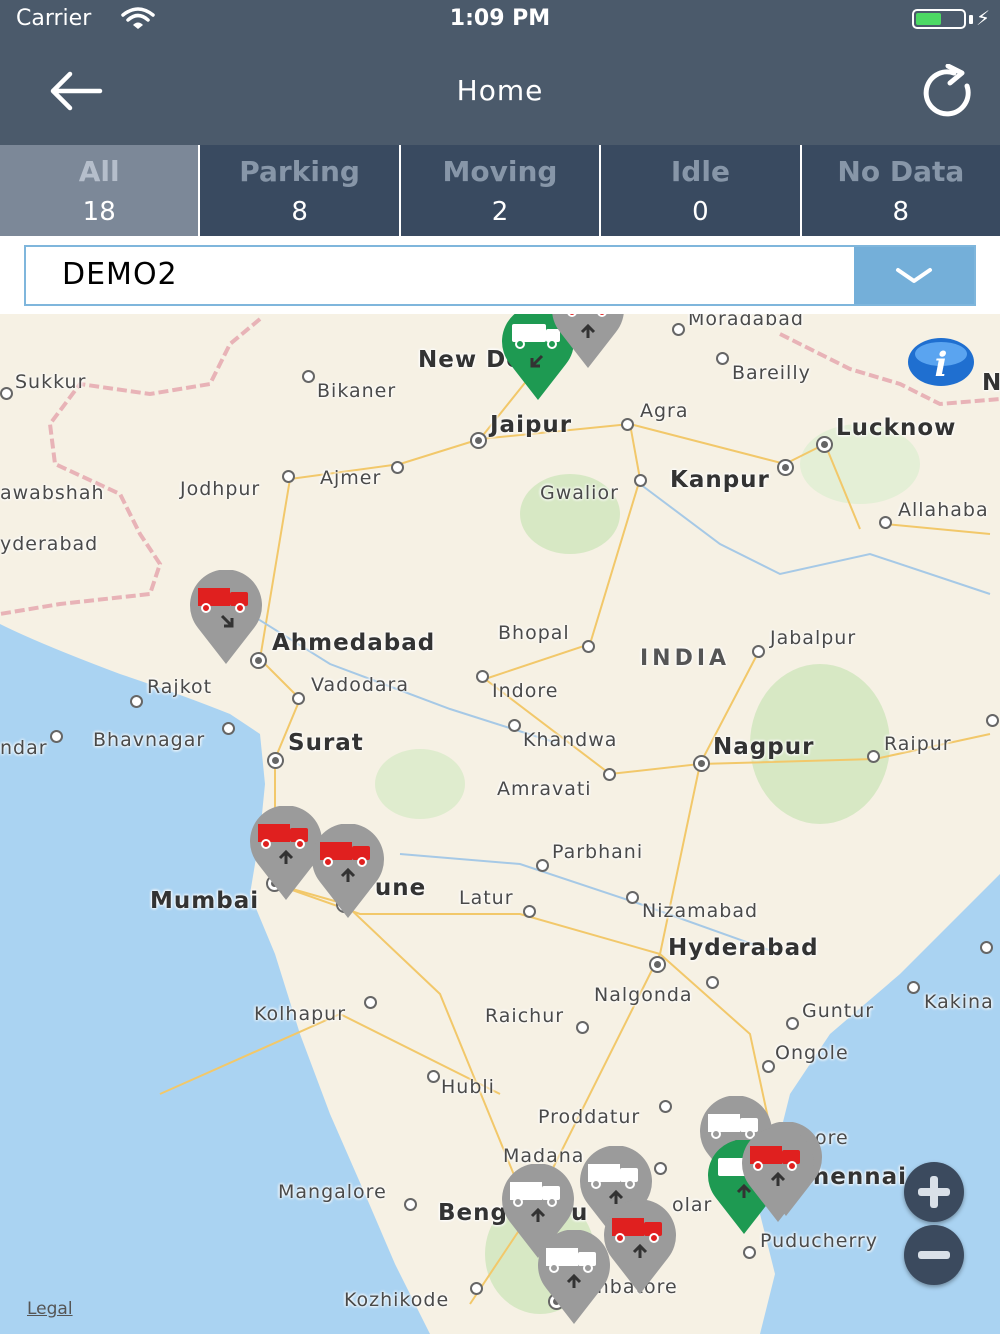  What do you see at coordinates (544, 789) in the screenshot?
I see `city-label: Amravati` at bounding box center [544, 789].